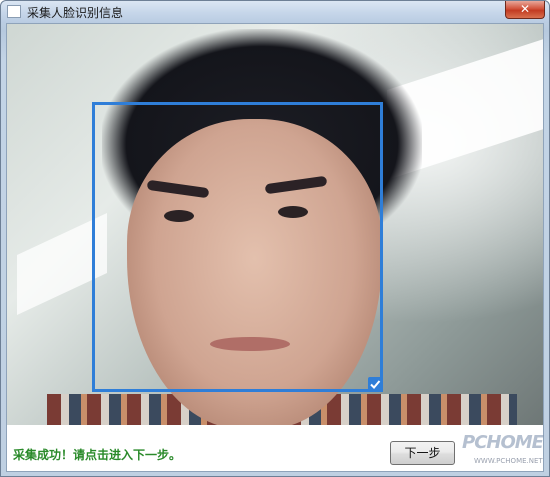 The height and width of the screenshot is (477, 550). What do you see at coordinates (14, 11) in the screenshot?
I see `app-icon` at bounding box center [14, 11].